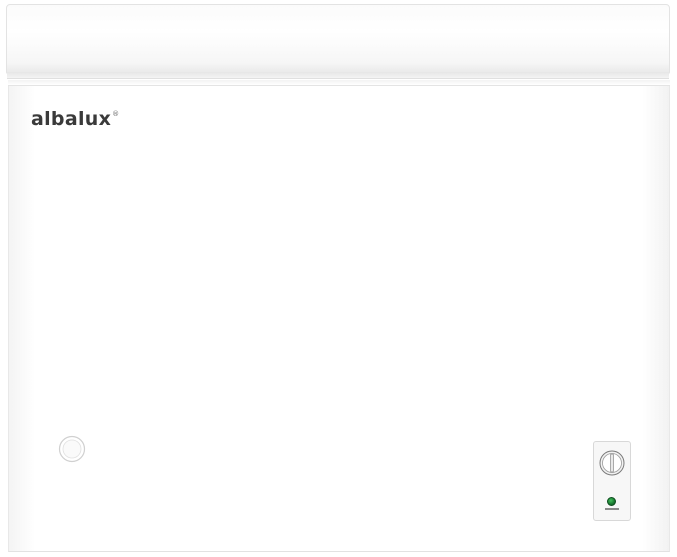 Image resolution: width=677 pixels, height=557 pixels. I want to click on thermostat-knob-icon, so click(612, 463).